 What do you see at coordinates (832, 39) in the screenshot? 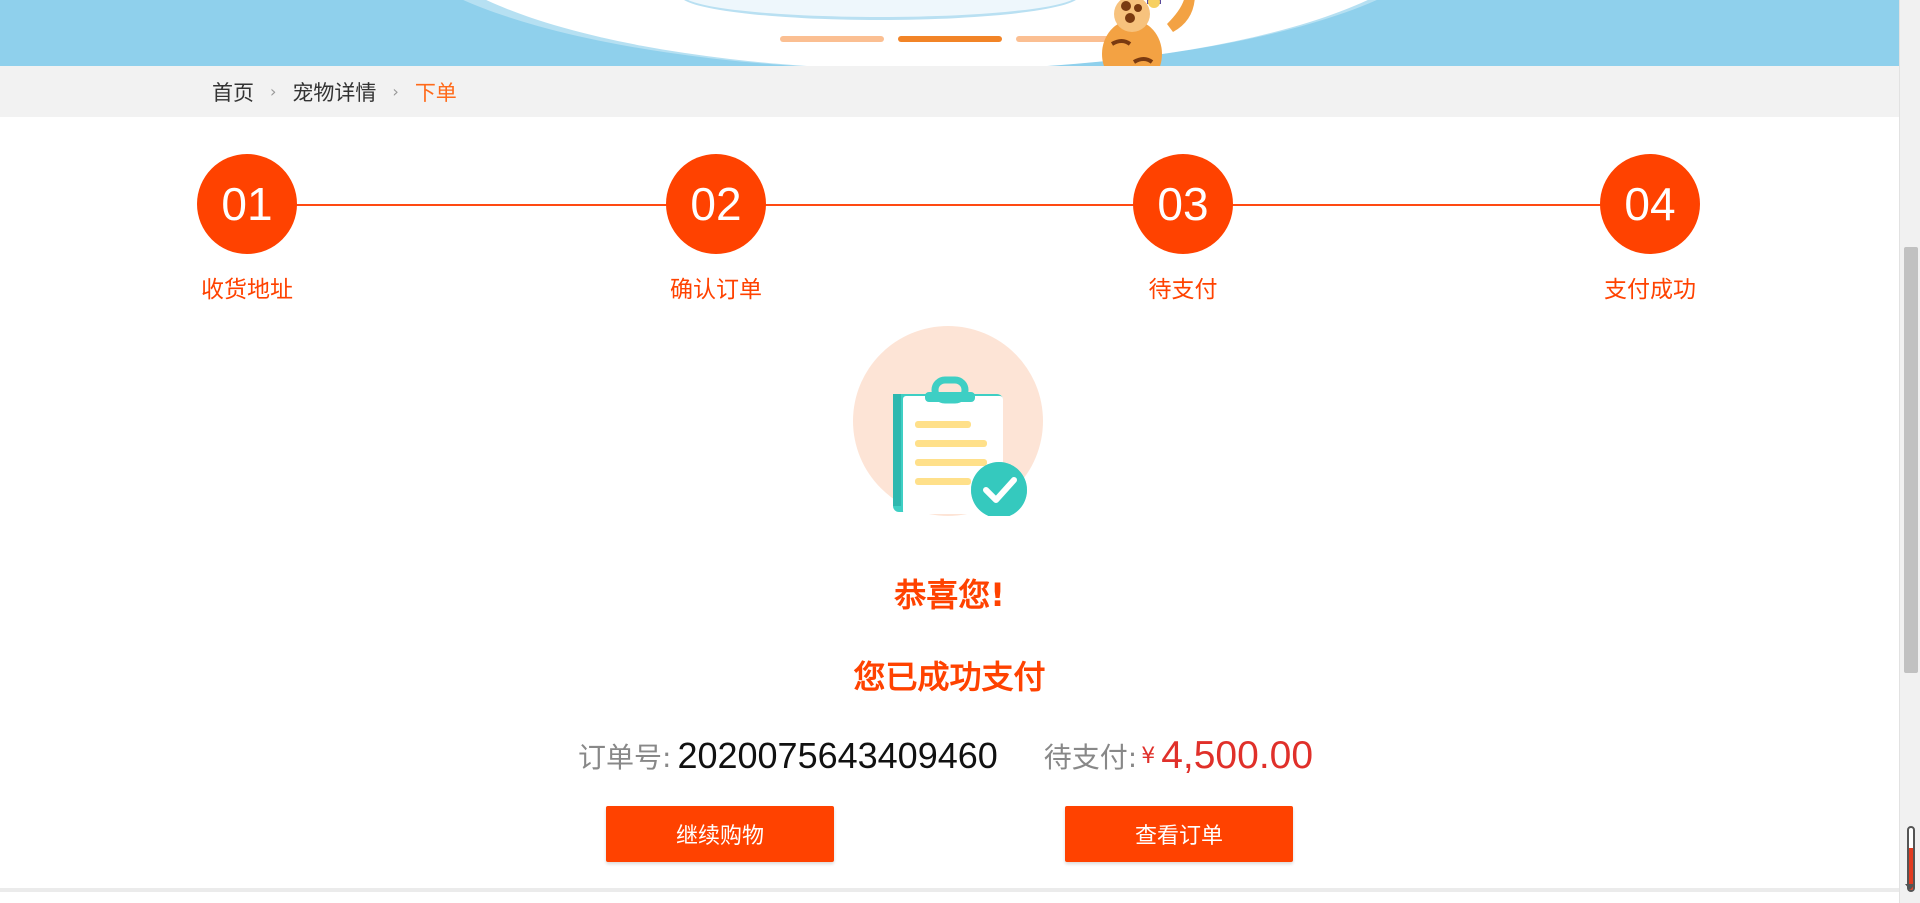
I see `carousel-dot` at bounding box center [832, 39].